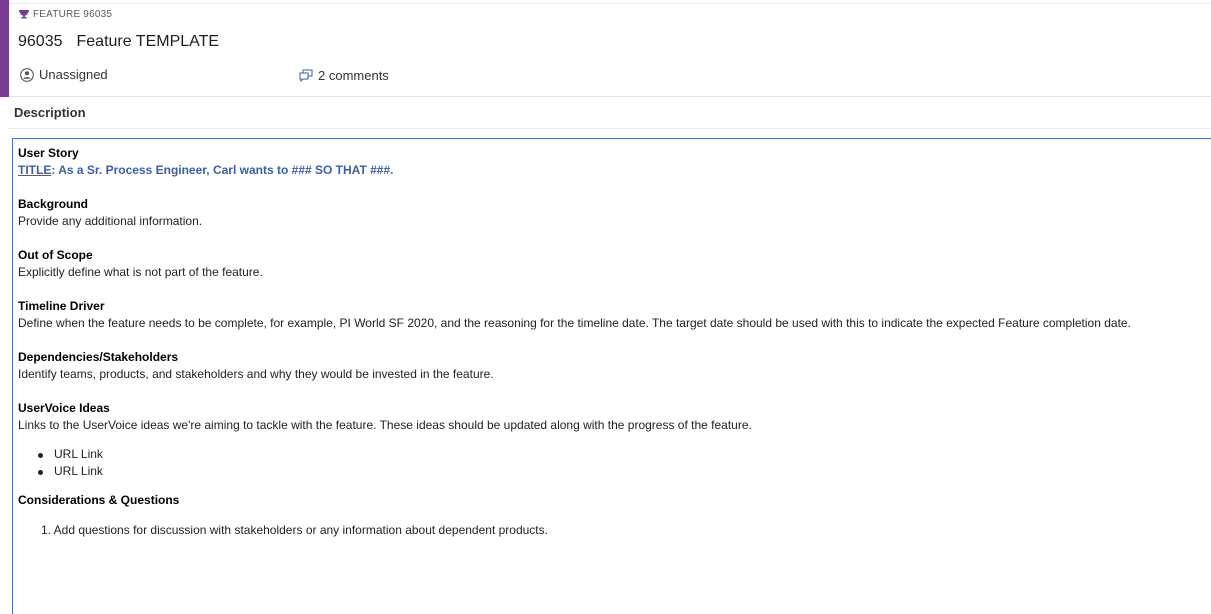  I want to click on work-item-type-color-bar, so click(4, 48).